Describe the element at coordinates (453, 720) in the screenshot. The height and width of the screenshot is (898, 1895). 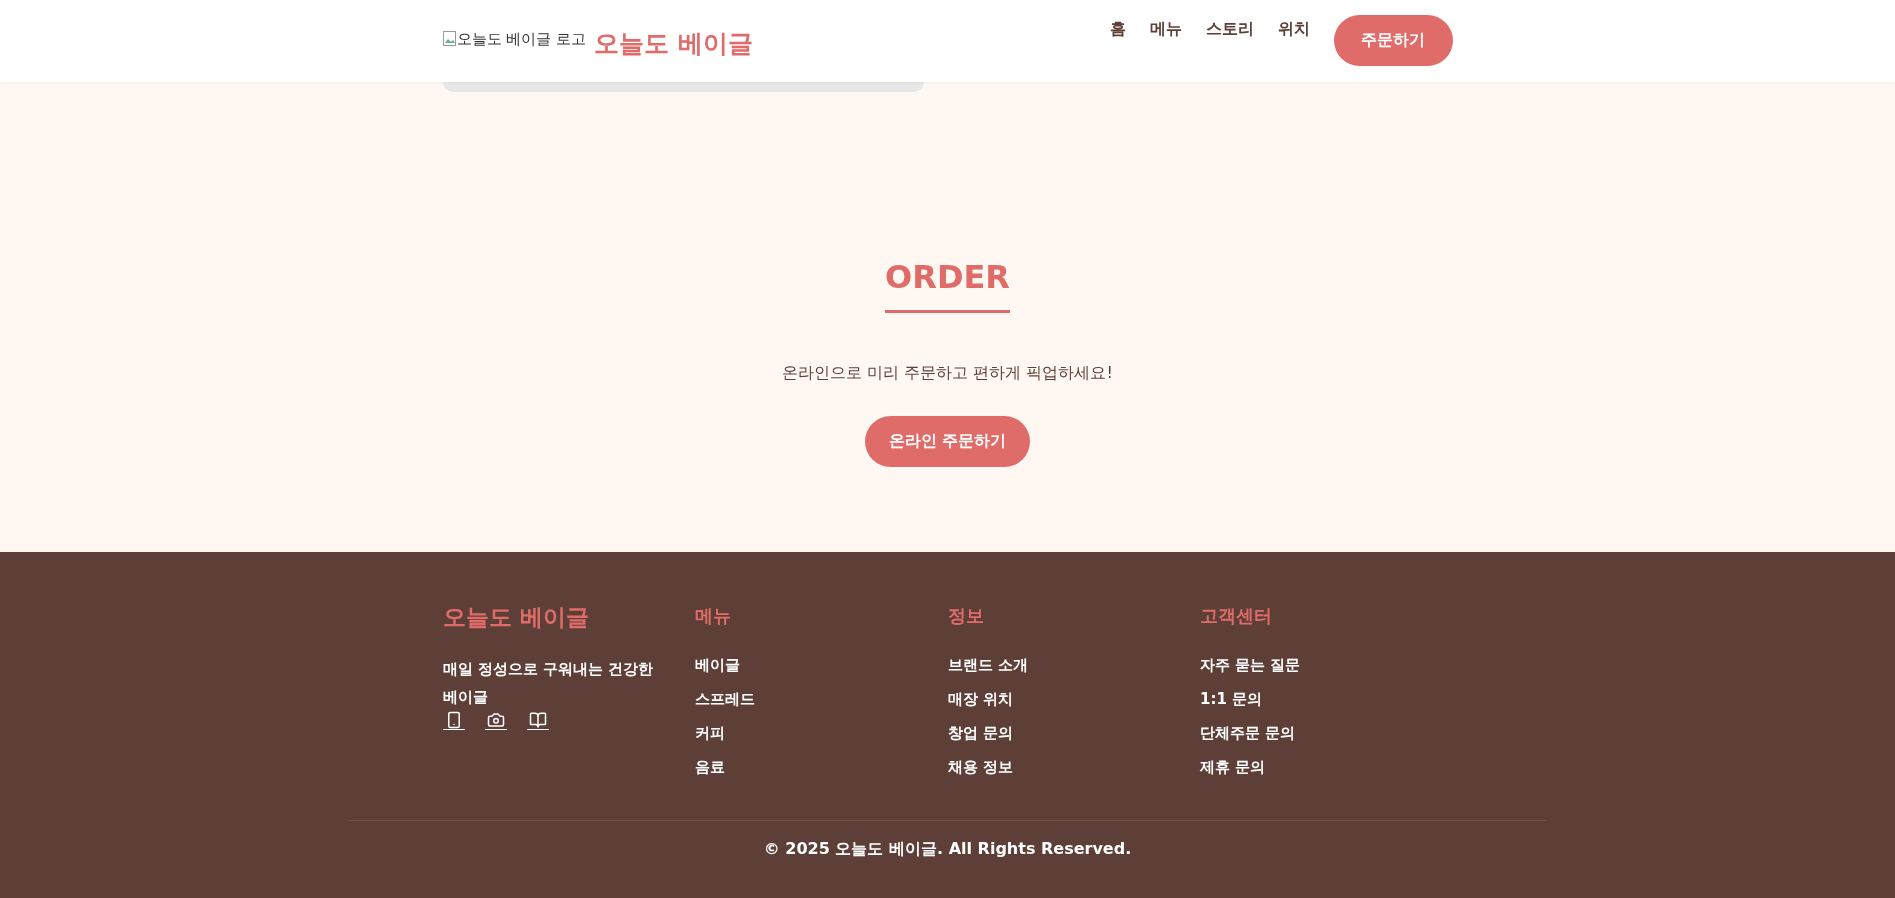
I see `phone-icon` at that location.